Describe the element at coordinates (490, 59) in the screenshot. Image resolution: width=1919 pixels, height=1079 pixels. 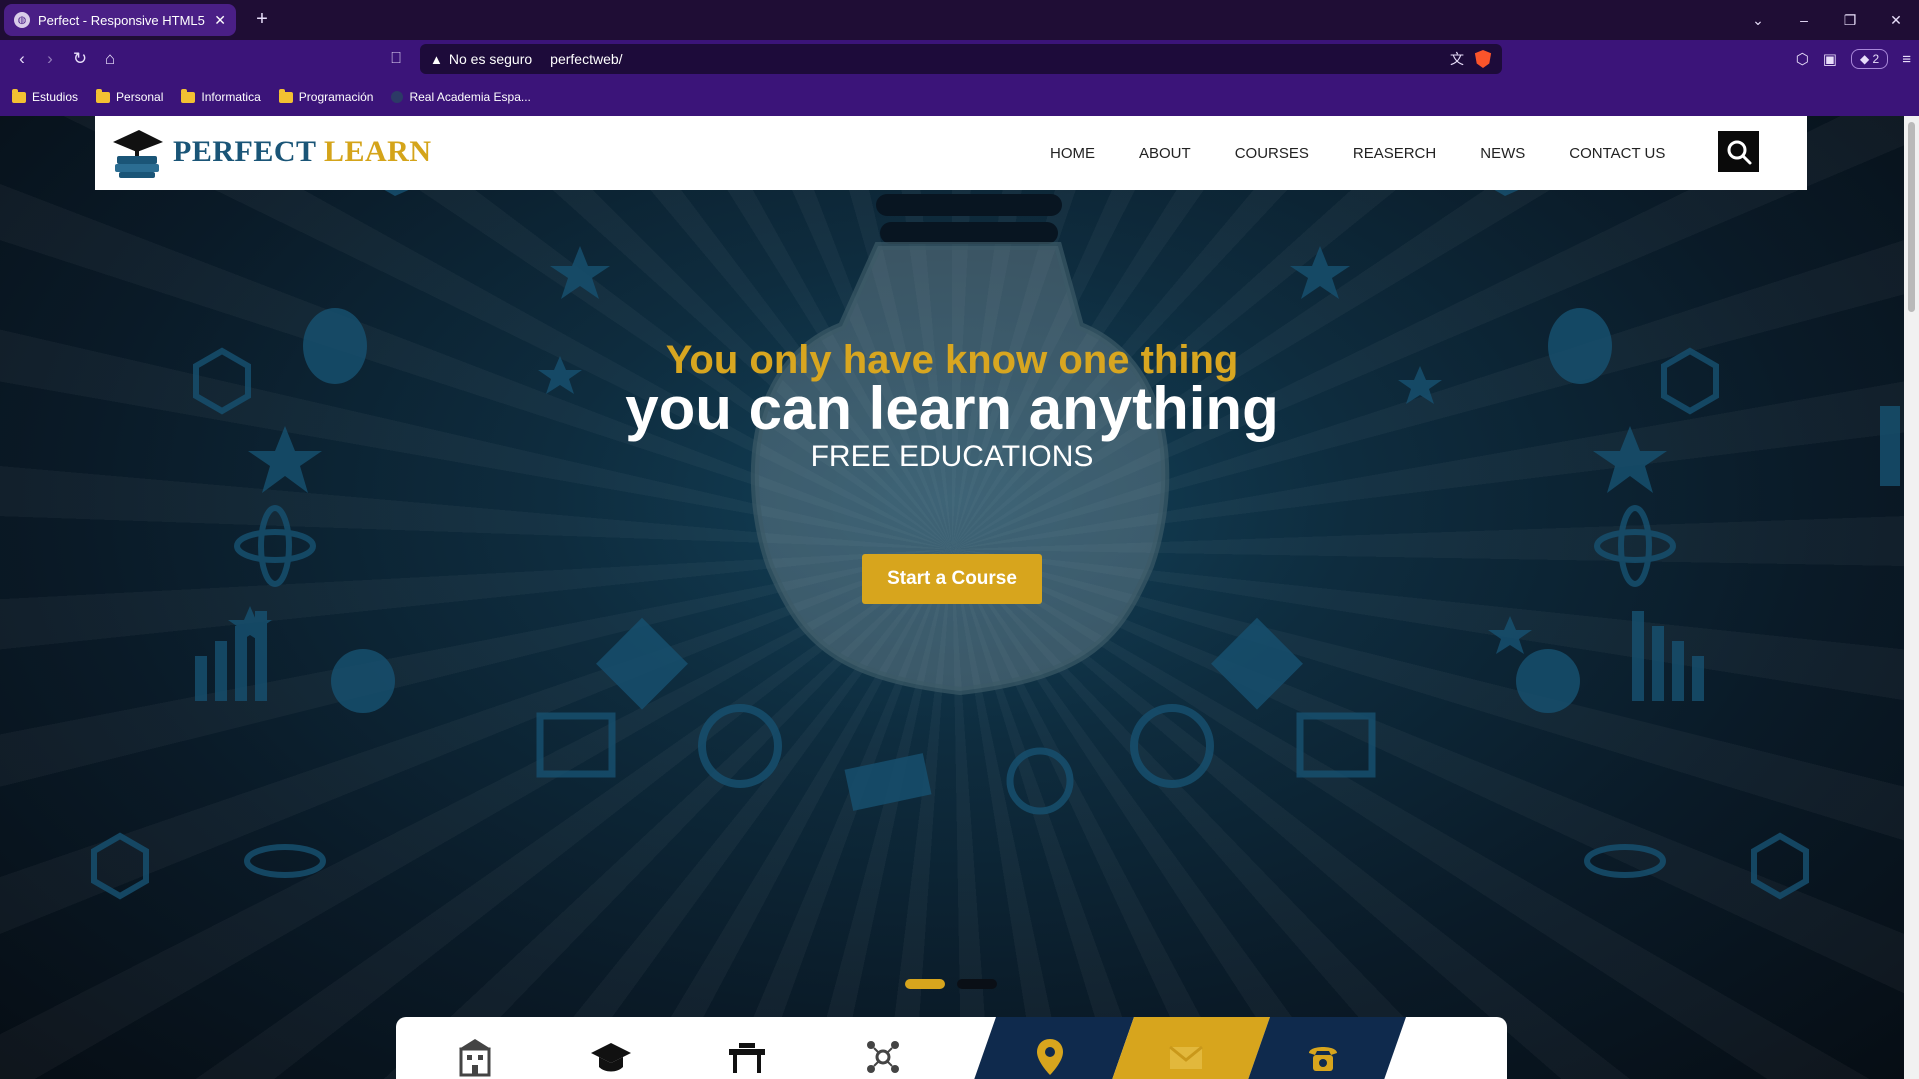
I see `security-label: No es seguro` at that location.